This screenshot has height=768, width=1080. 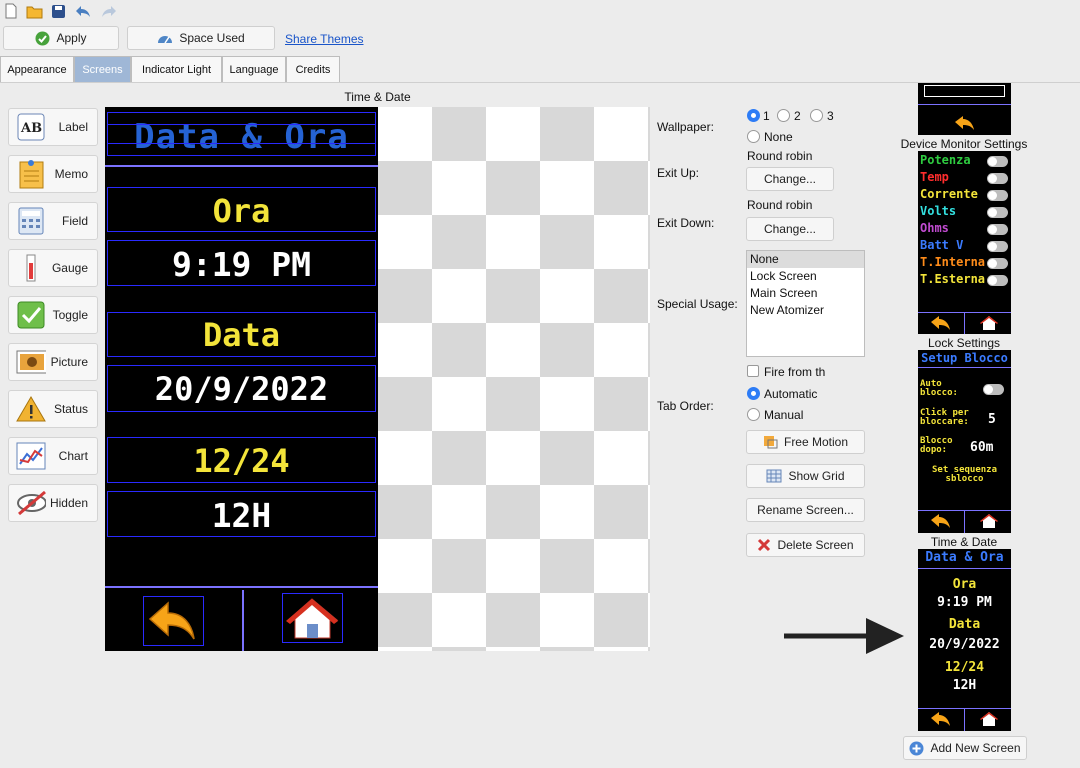 I want to click on widget-field: Field, so click(x=53, y=221).